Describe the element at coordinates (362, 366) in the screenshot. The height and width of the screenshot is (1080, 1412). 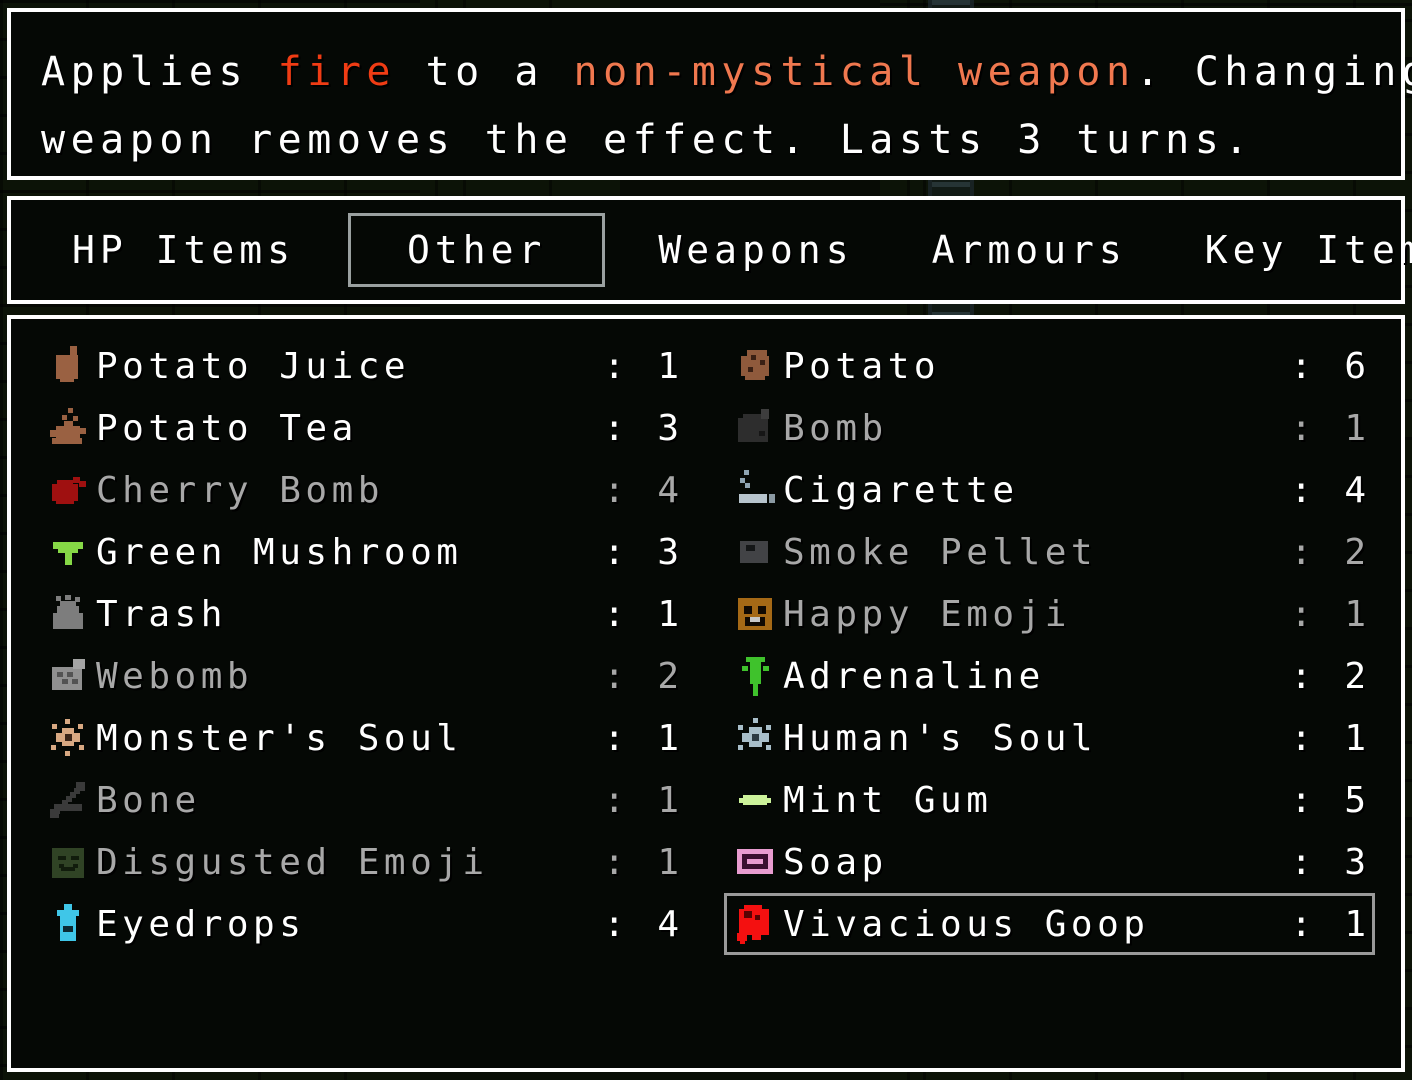
I see `inventory-item-row: Potato Juice:1` at that location.